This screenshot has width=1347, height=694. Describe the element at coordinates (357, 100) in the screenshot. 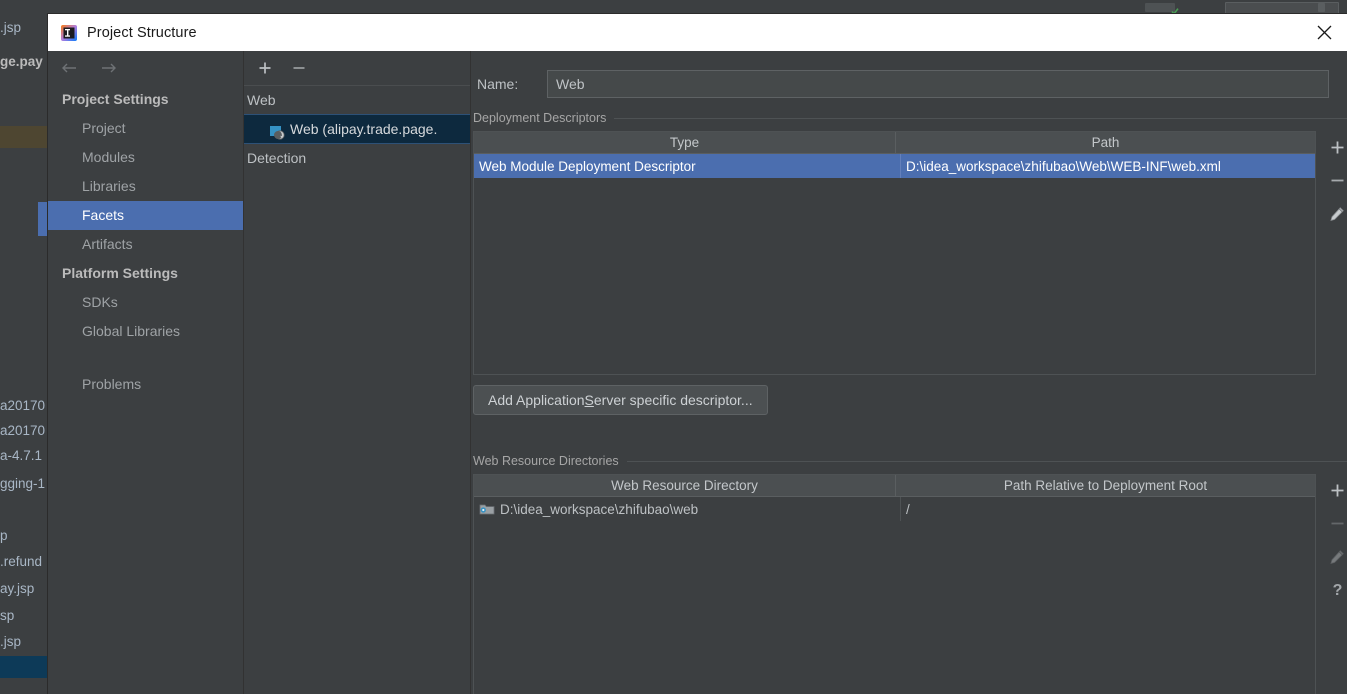

I see `tree-item-web: Web` at that location.